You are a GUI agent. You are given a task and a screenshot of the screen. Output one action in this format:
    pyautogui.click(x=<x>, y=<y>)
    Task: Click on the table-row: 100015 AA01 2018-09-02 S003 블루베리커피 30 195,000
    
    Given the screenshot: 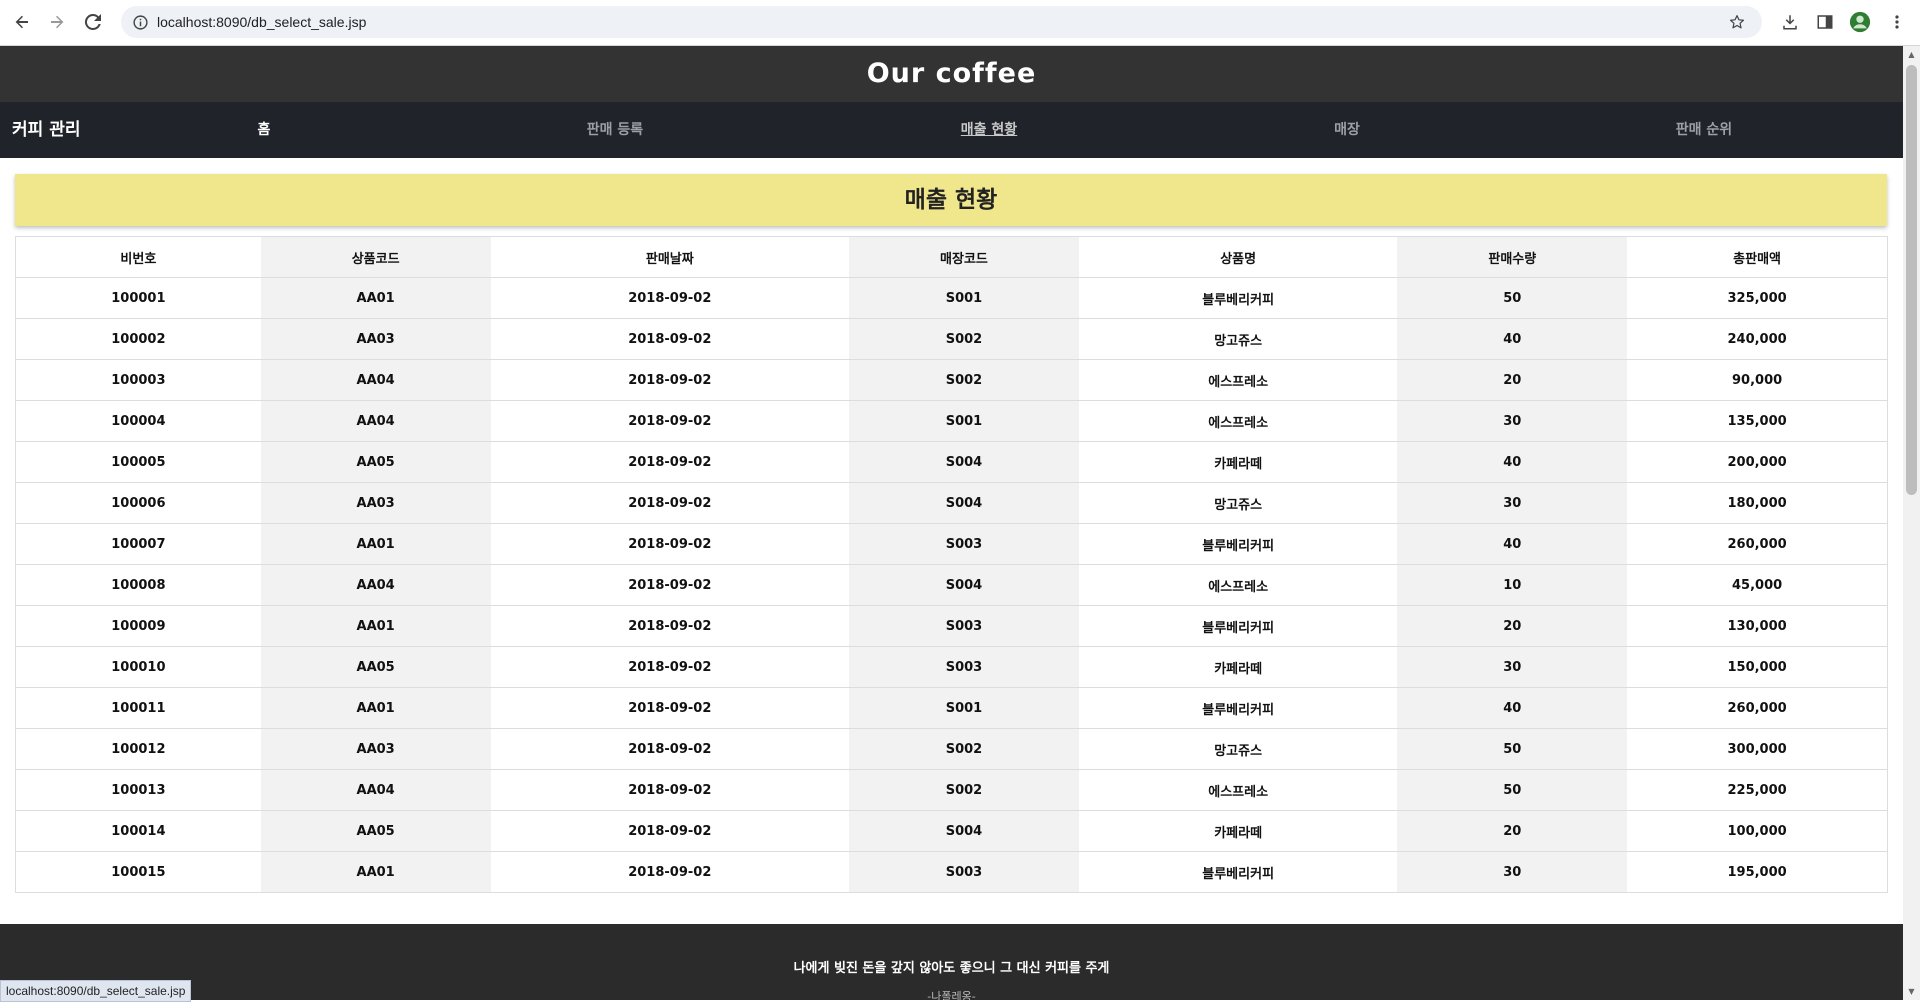 What is the action you would take?
    pyautogui.click(x=951, y=872)
    